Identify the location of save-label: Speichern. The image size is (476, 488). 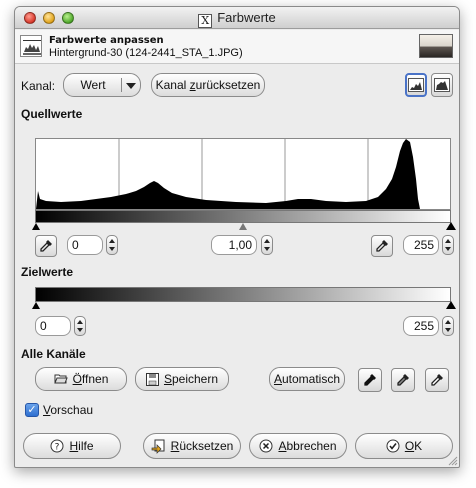
(191, 379).